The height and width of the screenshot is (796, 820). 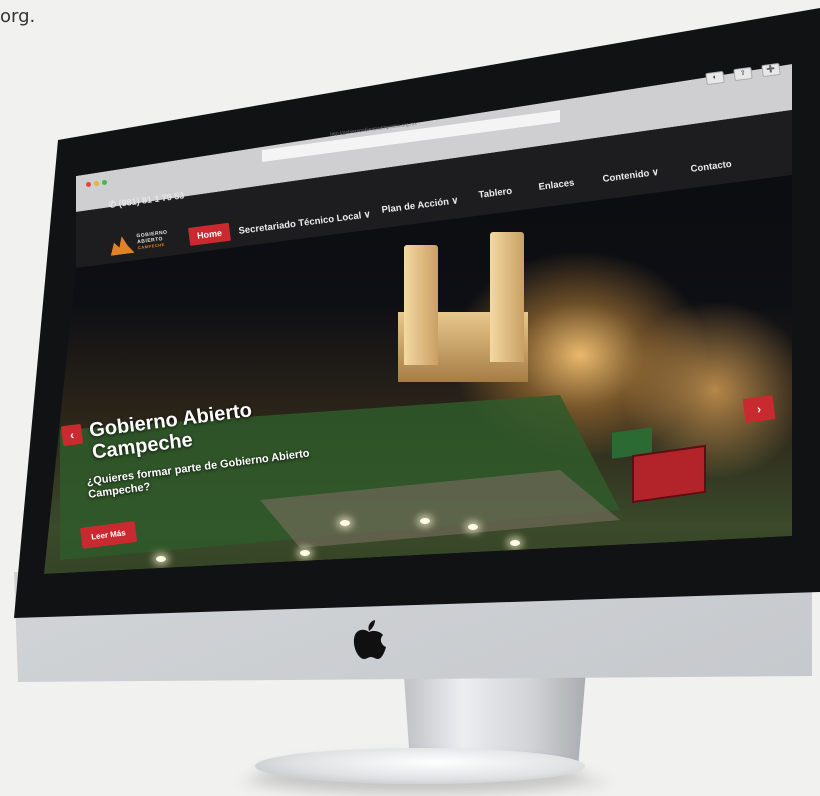 What do you see at coordinates (96, 183) in the screenshot?
I see `window-minimize-button` at bounding box center [96, 183].